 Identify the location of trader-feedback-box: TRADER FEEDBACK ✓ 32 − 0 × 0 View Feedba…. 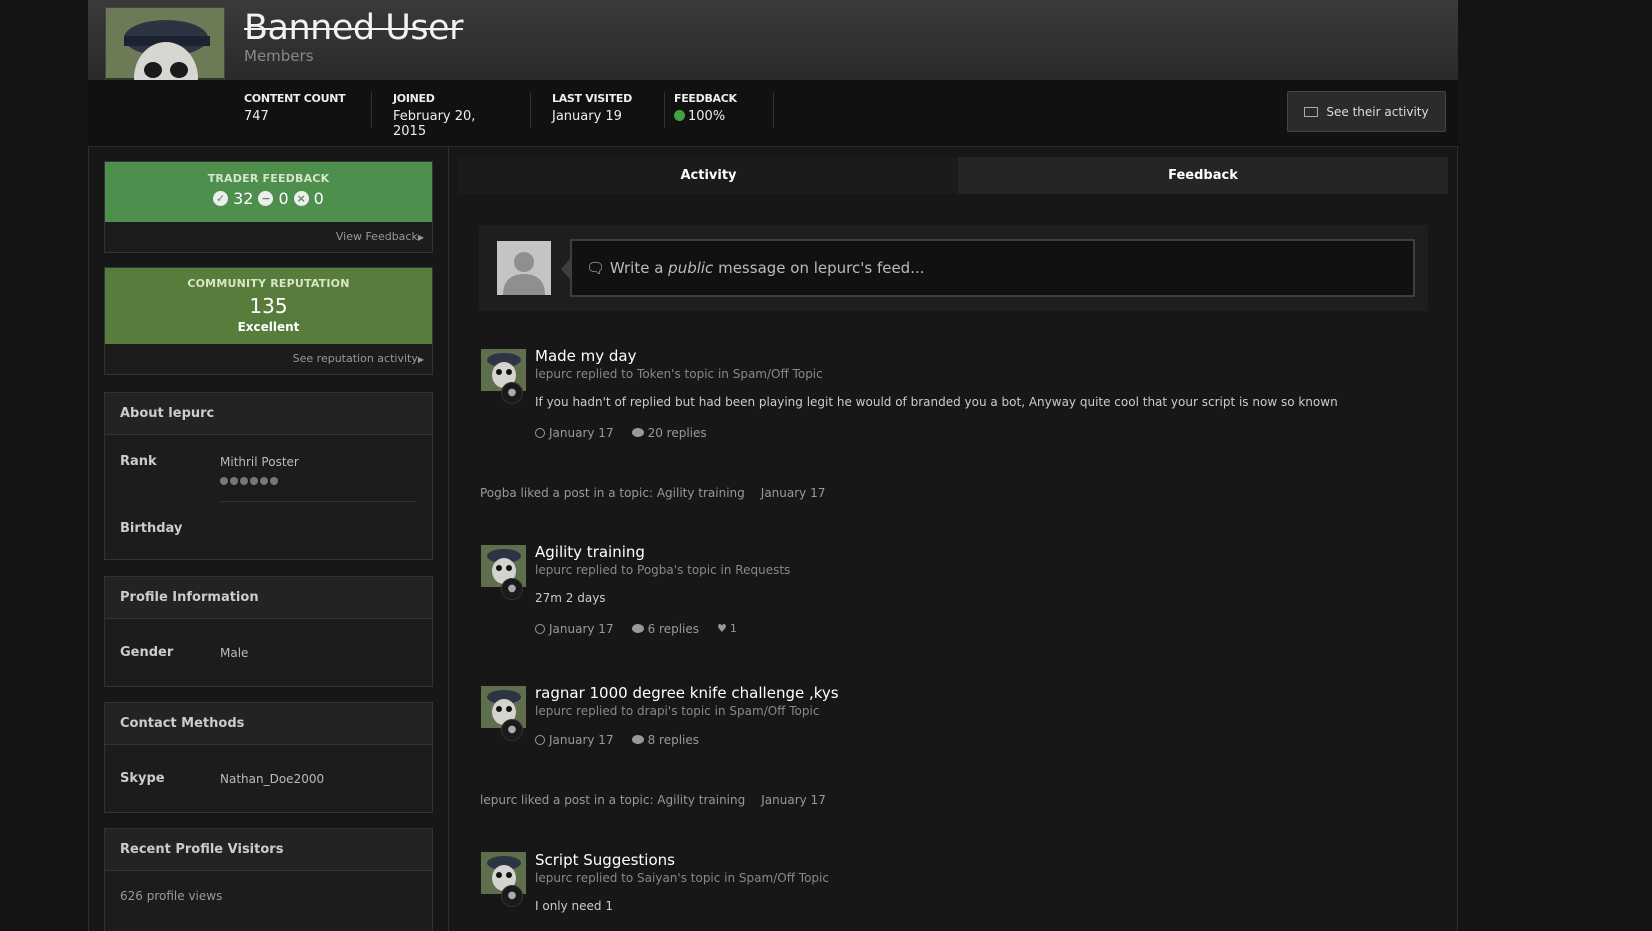
(268, 207).